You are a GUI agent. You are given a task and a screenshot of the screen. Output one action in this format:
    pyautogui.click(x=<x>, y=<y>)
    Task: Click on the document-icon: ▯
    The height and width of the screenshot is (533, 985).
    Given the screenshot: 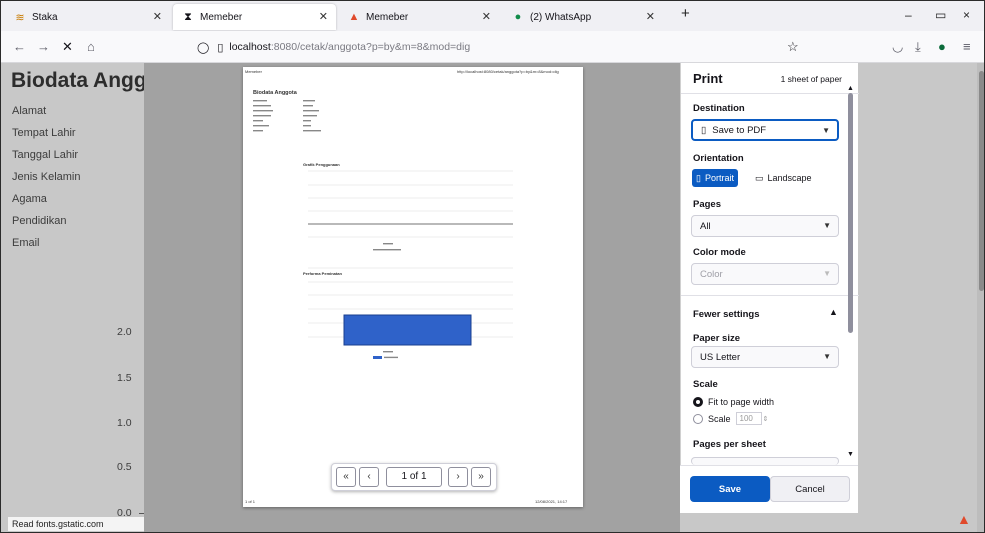 What is the action you would take?
    pyautogui.click(x=704, y=130)
    